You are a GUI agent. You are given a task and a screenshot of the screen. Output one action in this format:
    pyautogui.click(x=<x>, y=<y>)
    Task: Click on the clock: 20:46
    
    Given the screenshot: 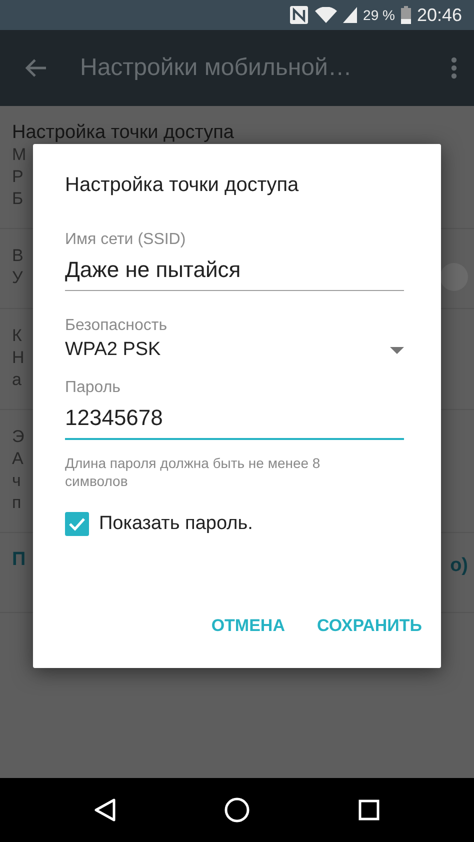 What is the action you would take?
    pyautogui.click(x=439, y=15)
    